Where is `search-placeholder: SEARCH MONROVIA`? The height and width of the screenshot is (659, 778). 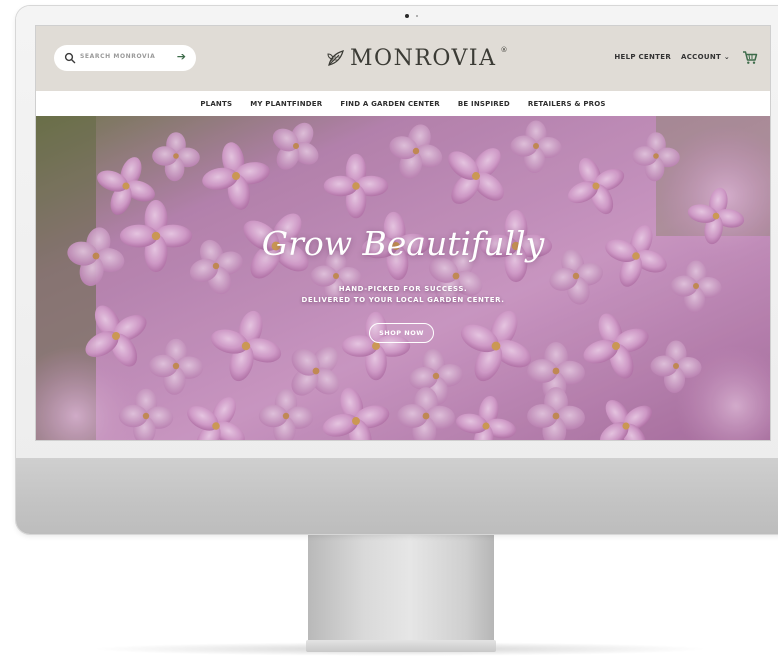 search-placeholder: SEARCH MONROVIA is located at coordinates (118, 56).